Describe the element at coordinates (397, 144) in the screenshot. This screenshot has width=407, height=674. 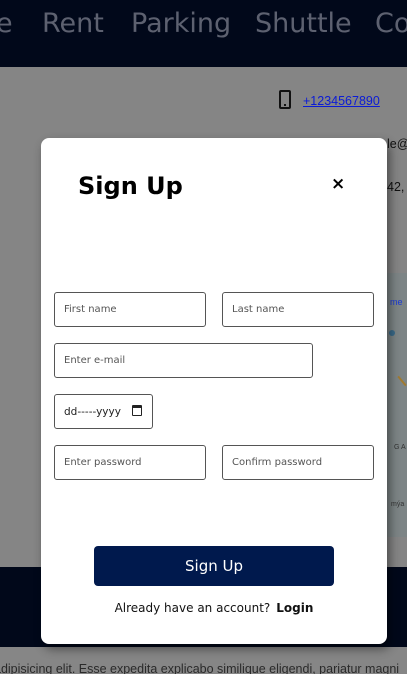
I see `email-text: le@` at that location.